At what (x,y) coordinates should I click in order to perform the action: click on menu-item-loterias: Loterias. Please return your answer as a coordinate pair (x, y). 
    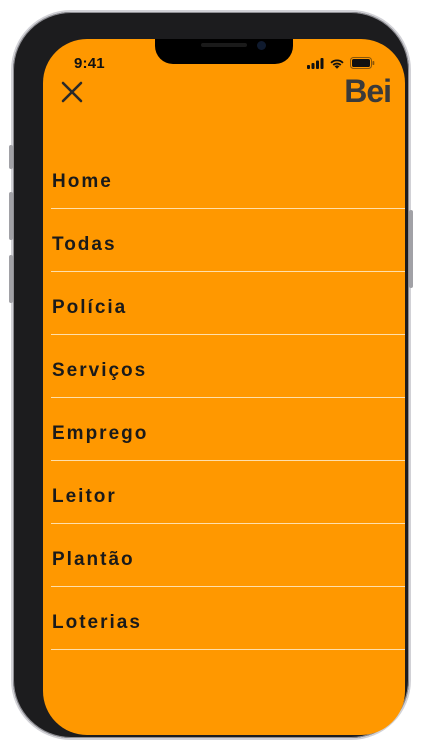
    Looking at the image, I should click on (228, 619).